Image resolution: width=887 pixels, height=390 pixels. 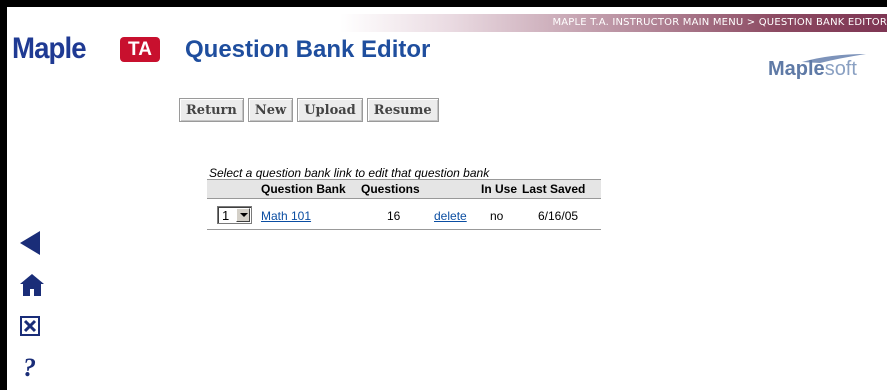 What do you see at coordinates (554, 189) in the screenshot?
I see `header-last-saved: Last Saved` at bounding box center [554, 189].